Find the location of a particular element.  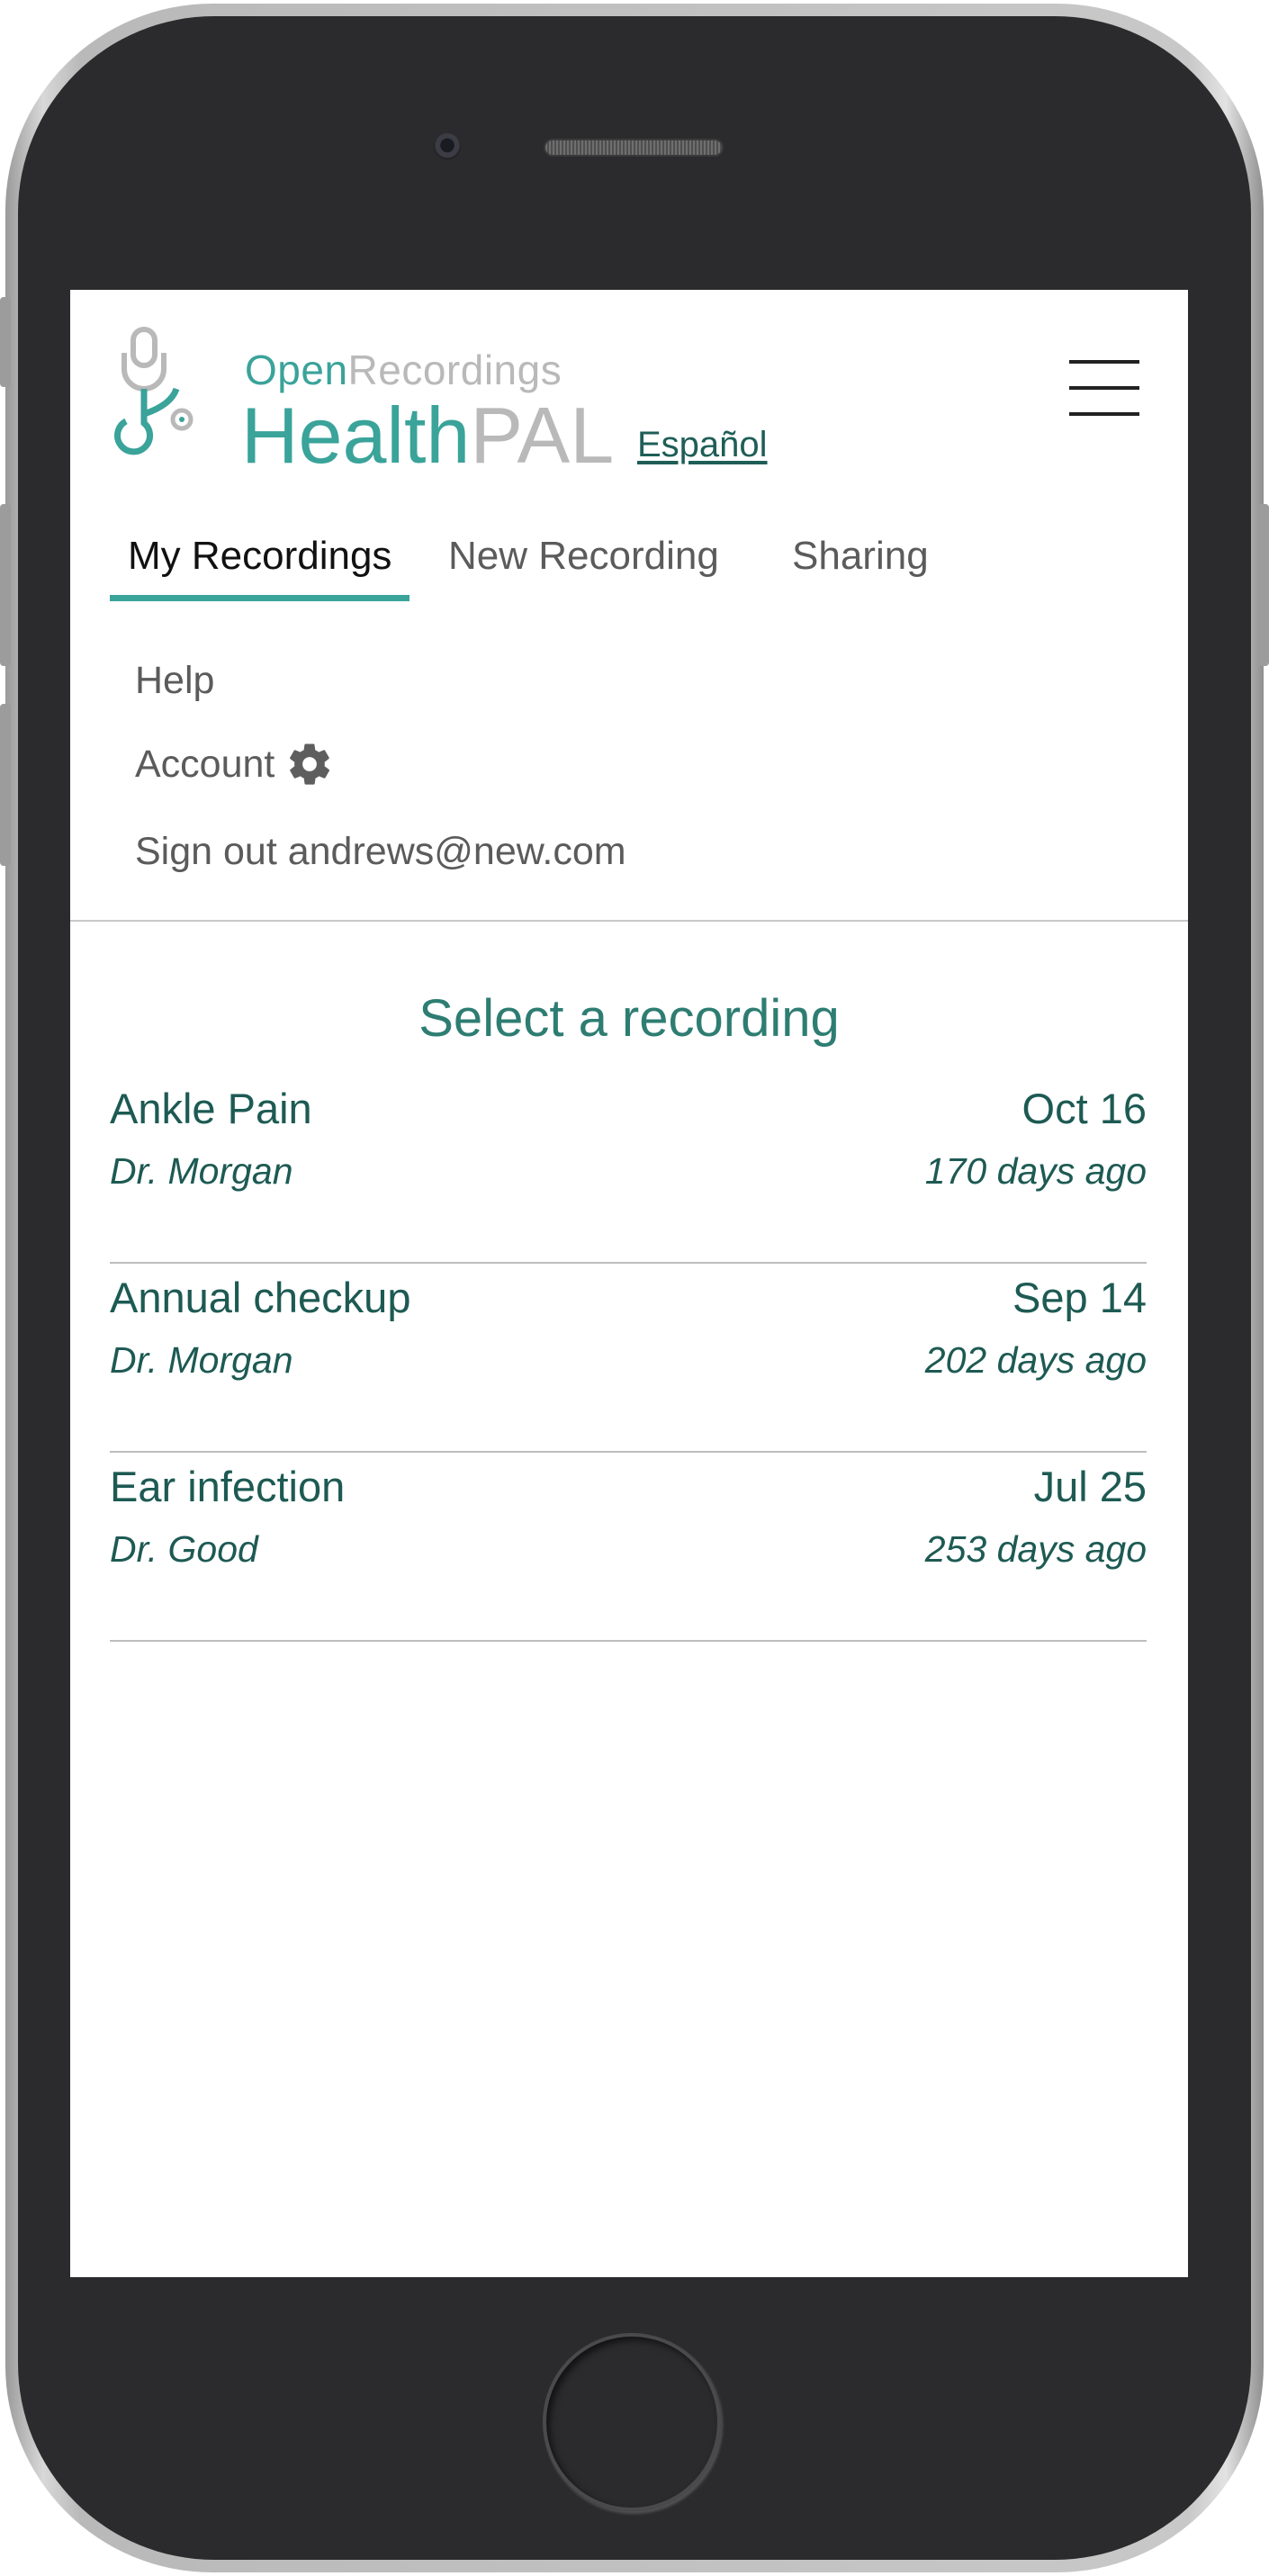

menu-item-help: Help is located at coordinates (174, 681).